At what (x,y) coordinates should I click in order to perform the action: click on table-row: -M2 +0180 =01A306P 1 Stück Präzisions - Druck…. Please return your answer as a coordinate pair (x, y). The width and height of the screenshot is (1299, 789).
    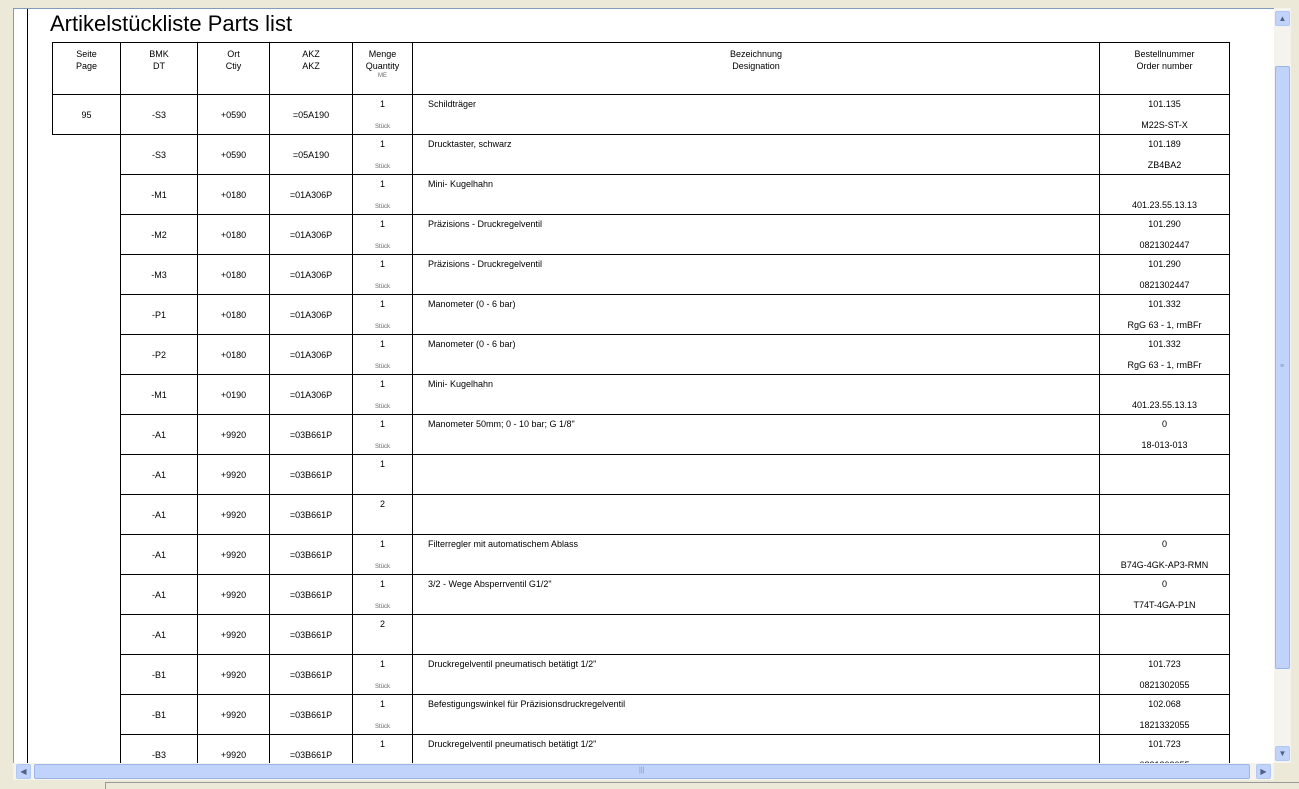
    Looking at the image, I should click on (641, 234).